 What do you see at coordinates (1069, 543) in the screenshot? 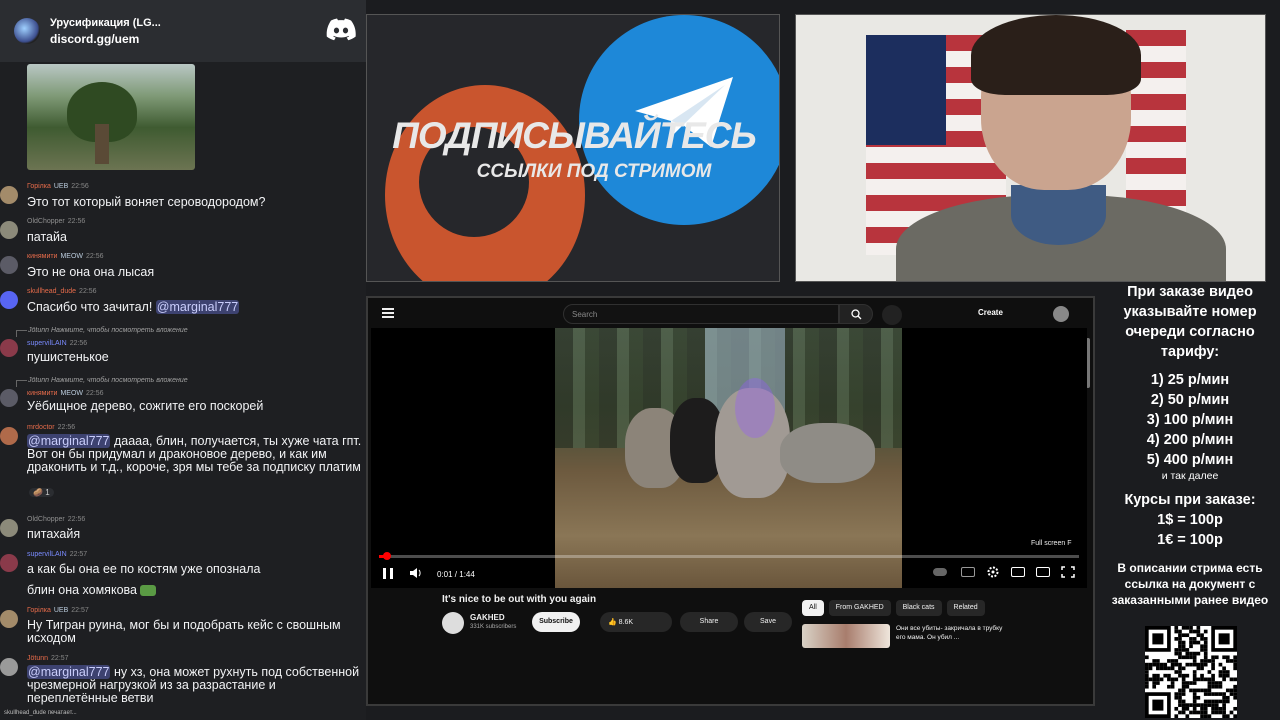
I see `fullscreen-key: F` at bounding box center [1069, 543].